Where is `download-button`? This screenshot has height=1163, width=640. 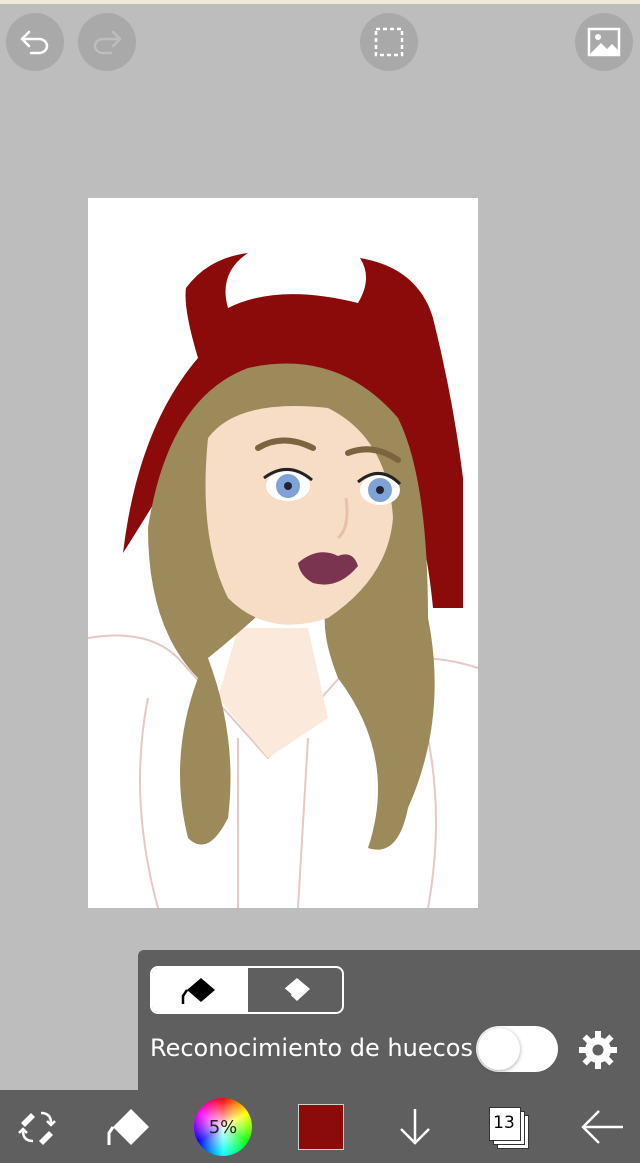 download-button is located at coordinates (415, 1127).